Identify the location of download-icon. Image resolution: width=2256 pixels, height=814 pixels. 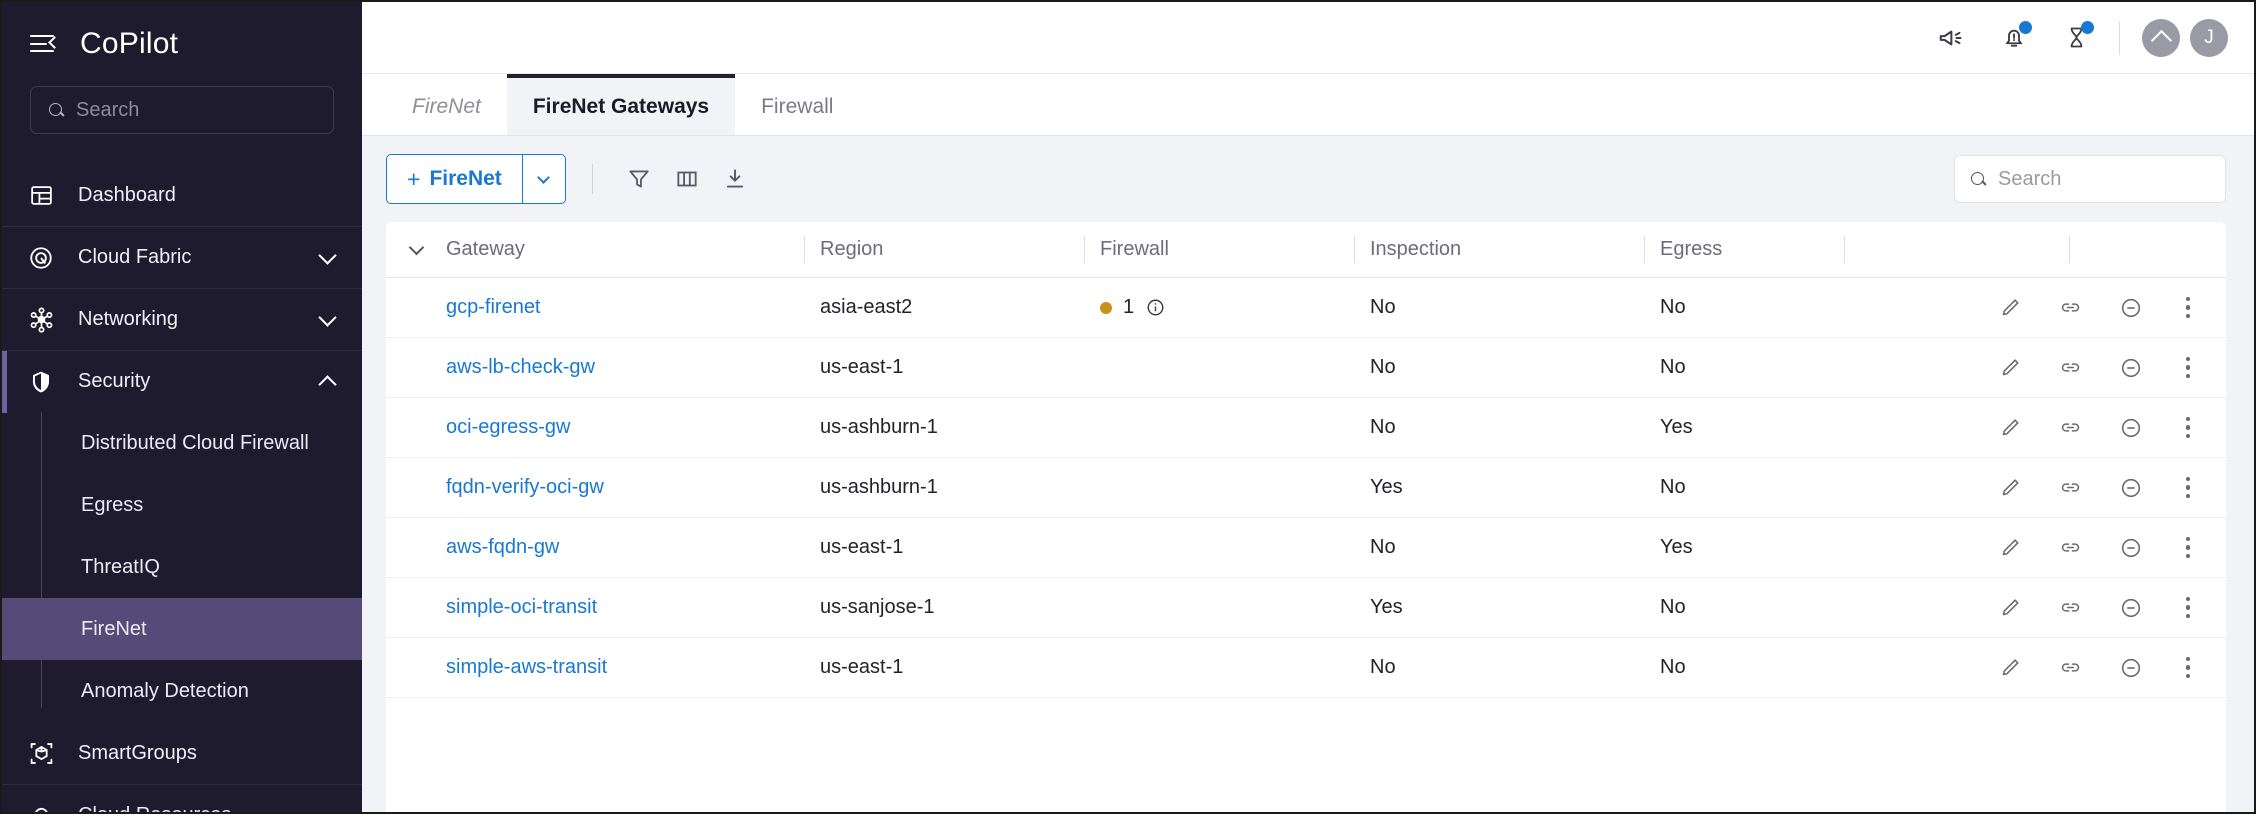
(735, 179).